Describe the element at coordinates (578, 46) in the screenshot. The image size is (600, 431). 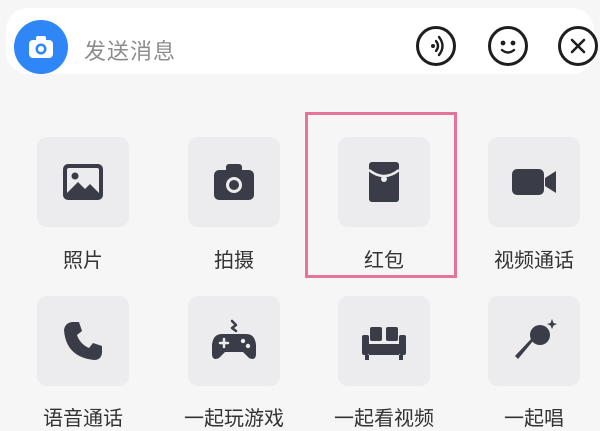
I see `close-icon` at that location.